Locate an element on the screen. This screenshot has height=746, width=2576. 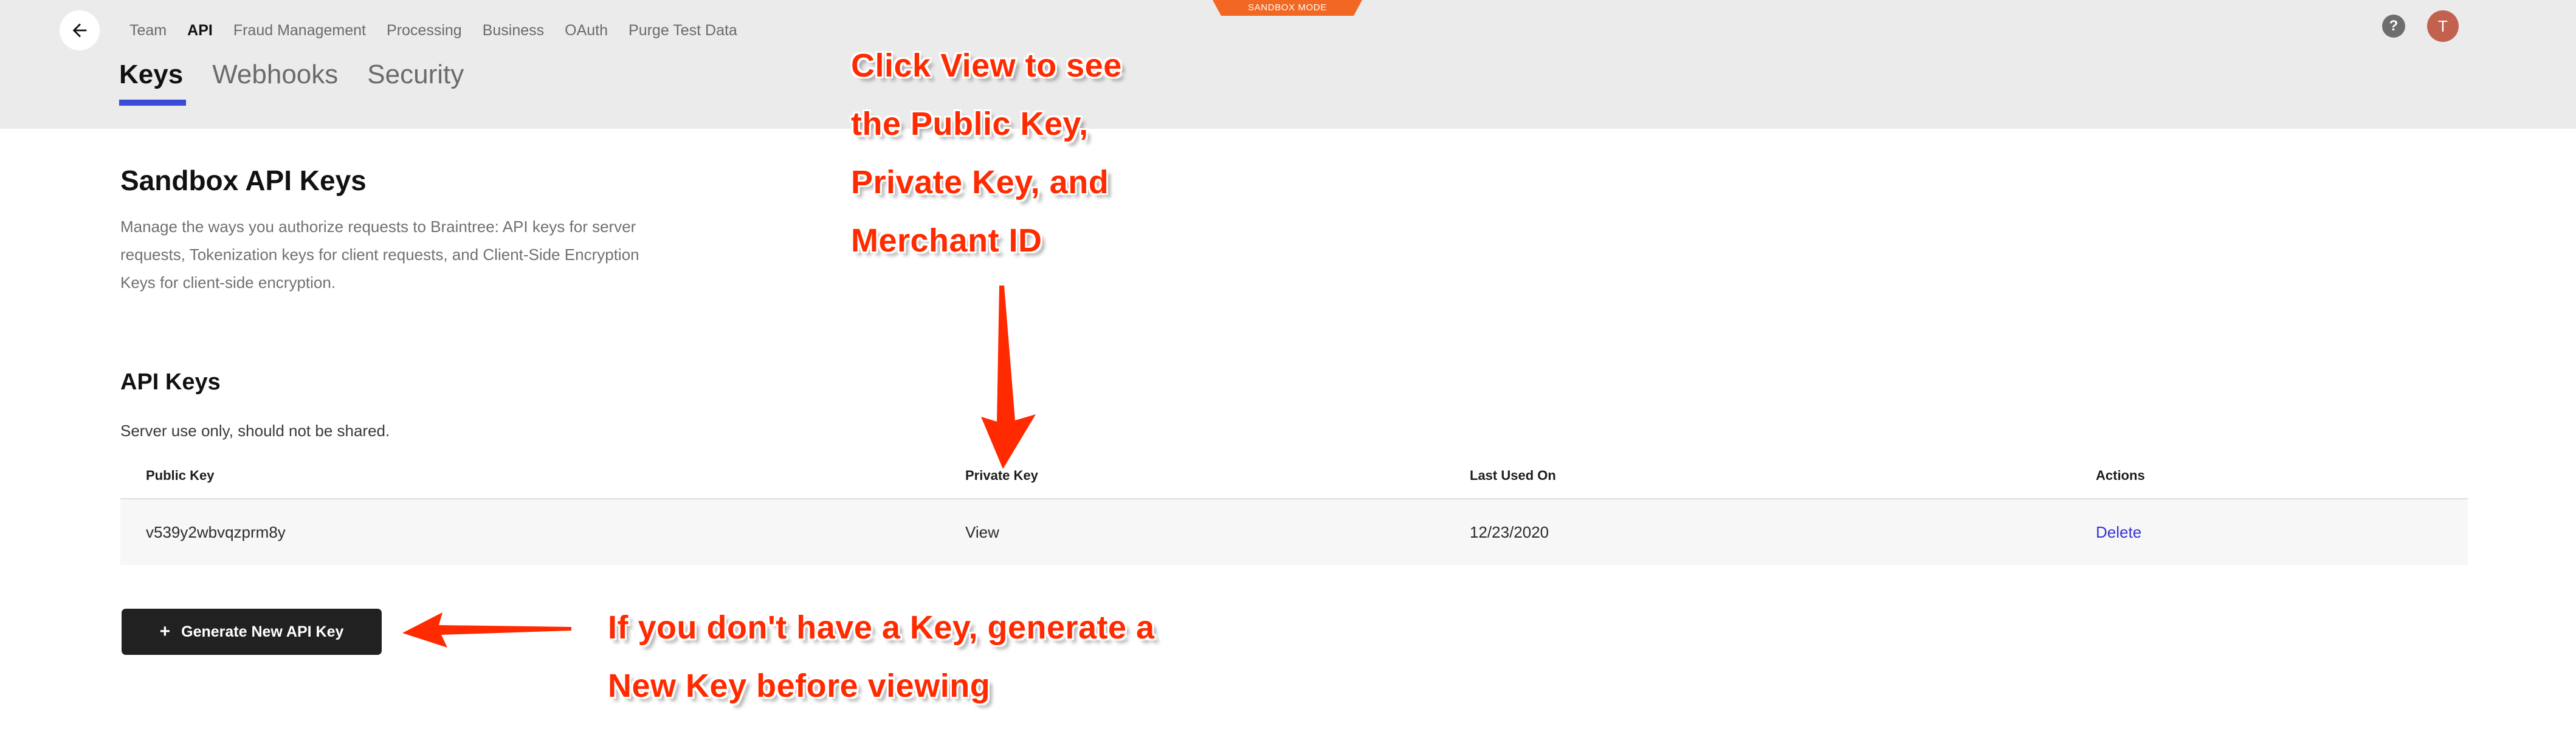
column-header-public-key: Public Key is located at coordinates (180, 476).